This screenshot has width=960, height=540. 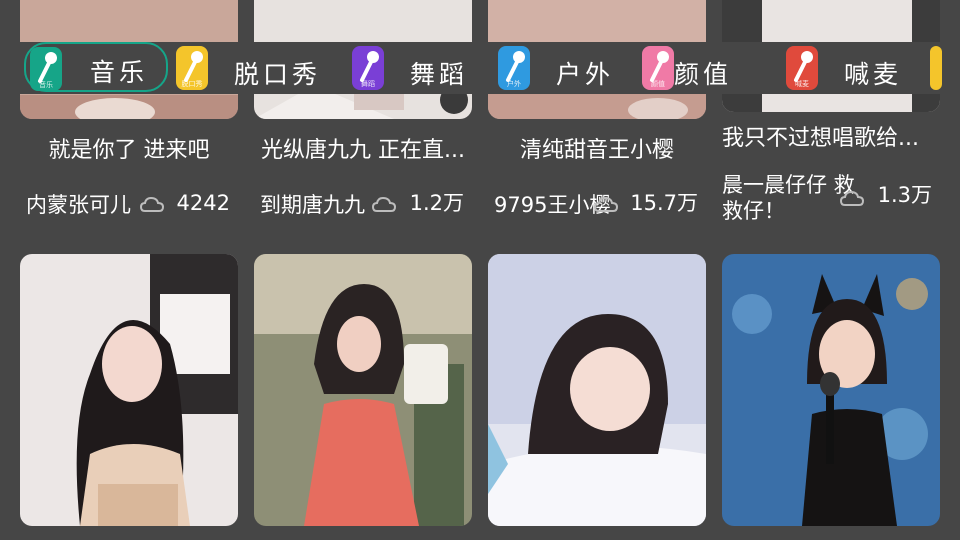 I want to click on tab-icon-caption: 音乐, so click(x=46, y=85).